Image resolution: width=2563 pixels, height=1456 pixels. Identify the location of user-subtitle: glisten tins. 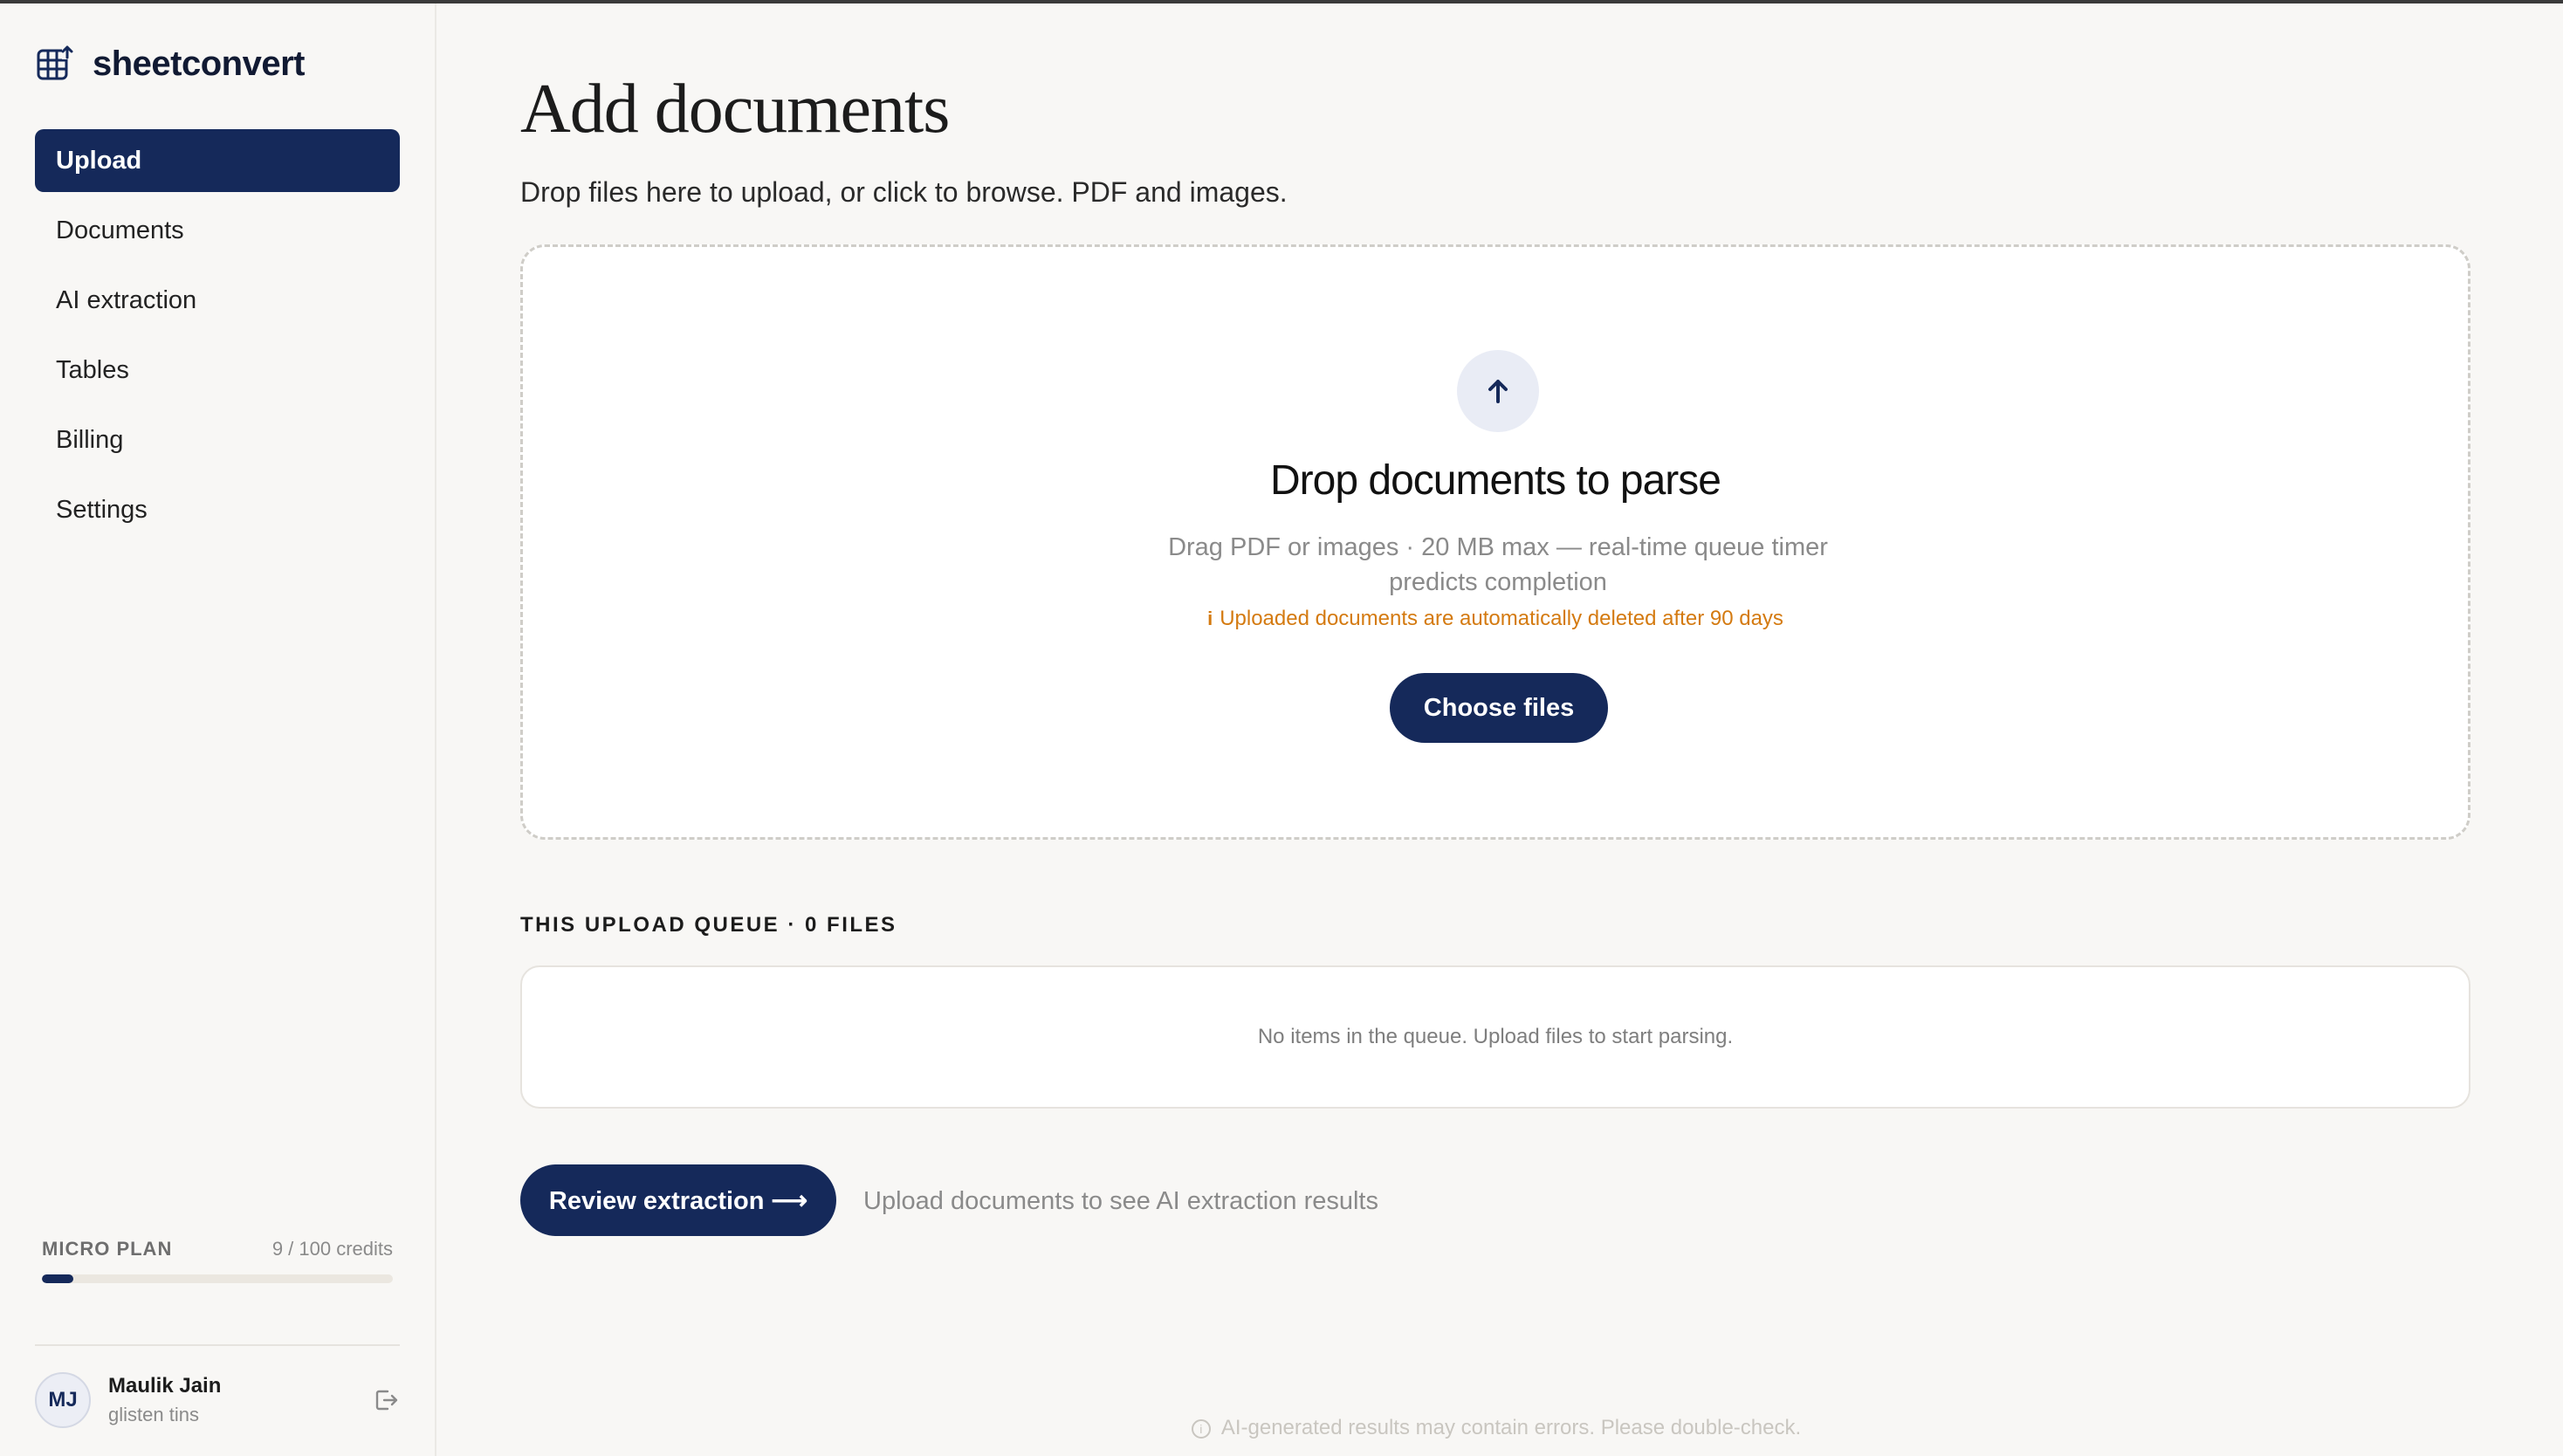
(153, 1414).